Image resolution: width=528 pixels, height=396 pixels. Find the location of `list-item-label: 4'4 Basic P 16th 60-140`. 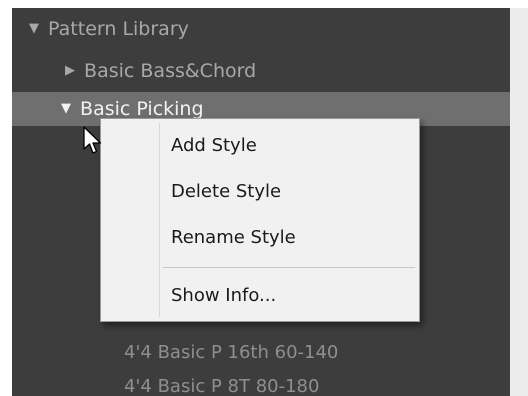

list-item-label: 4'4 Basic P 16th 60-140 is located at coordinates (231, 352).